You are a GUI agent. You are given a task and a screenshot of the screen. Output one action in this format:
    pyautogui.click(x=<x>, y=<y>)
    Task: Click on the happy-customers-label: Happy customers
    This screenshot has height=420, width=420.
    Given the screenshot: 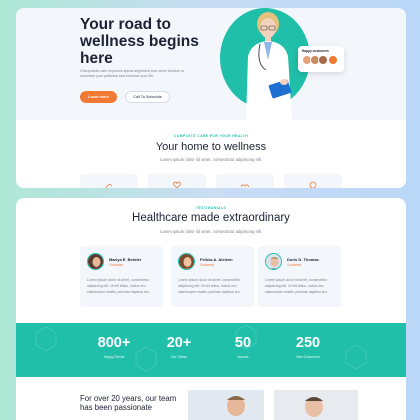 What is the action you would take?
    pyautogui.click(x=315, y=51)
    